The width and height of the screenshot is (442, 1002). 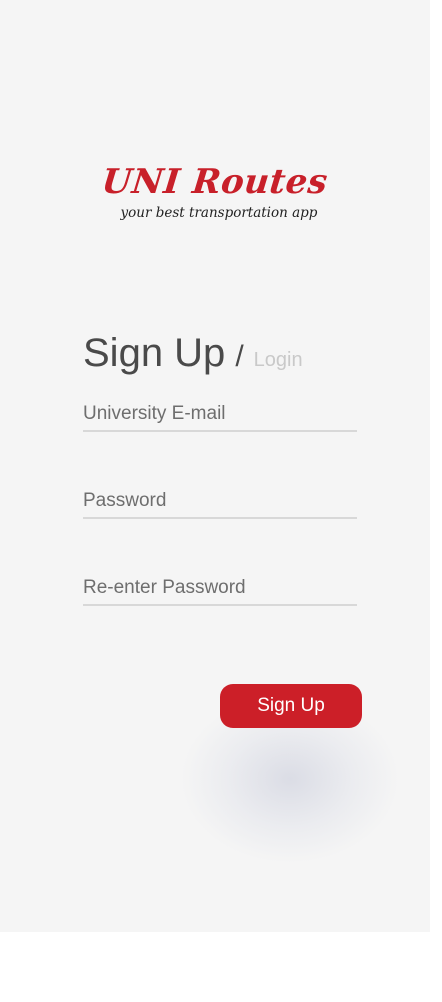 I want to click on confirm-password-input, so click(x=220, y=589).